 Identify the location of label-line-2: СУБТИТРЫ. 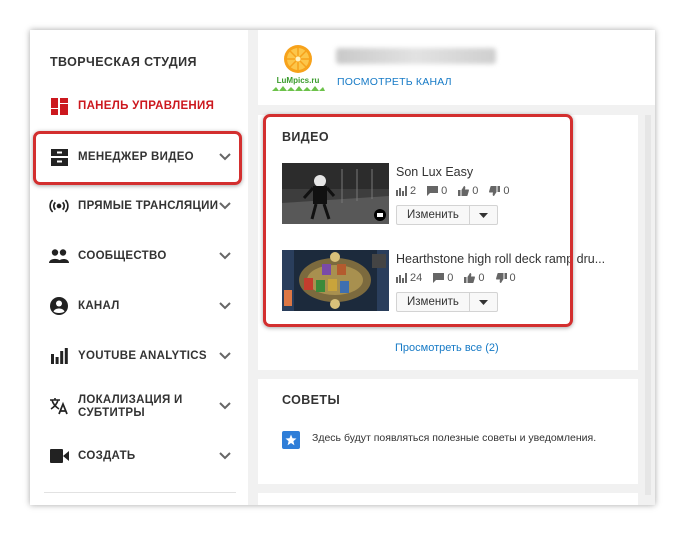
(111, 413).